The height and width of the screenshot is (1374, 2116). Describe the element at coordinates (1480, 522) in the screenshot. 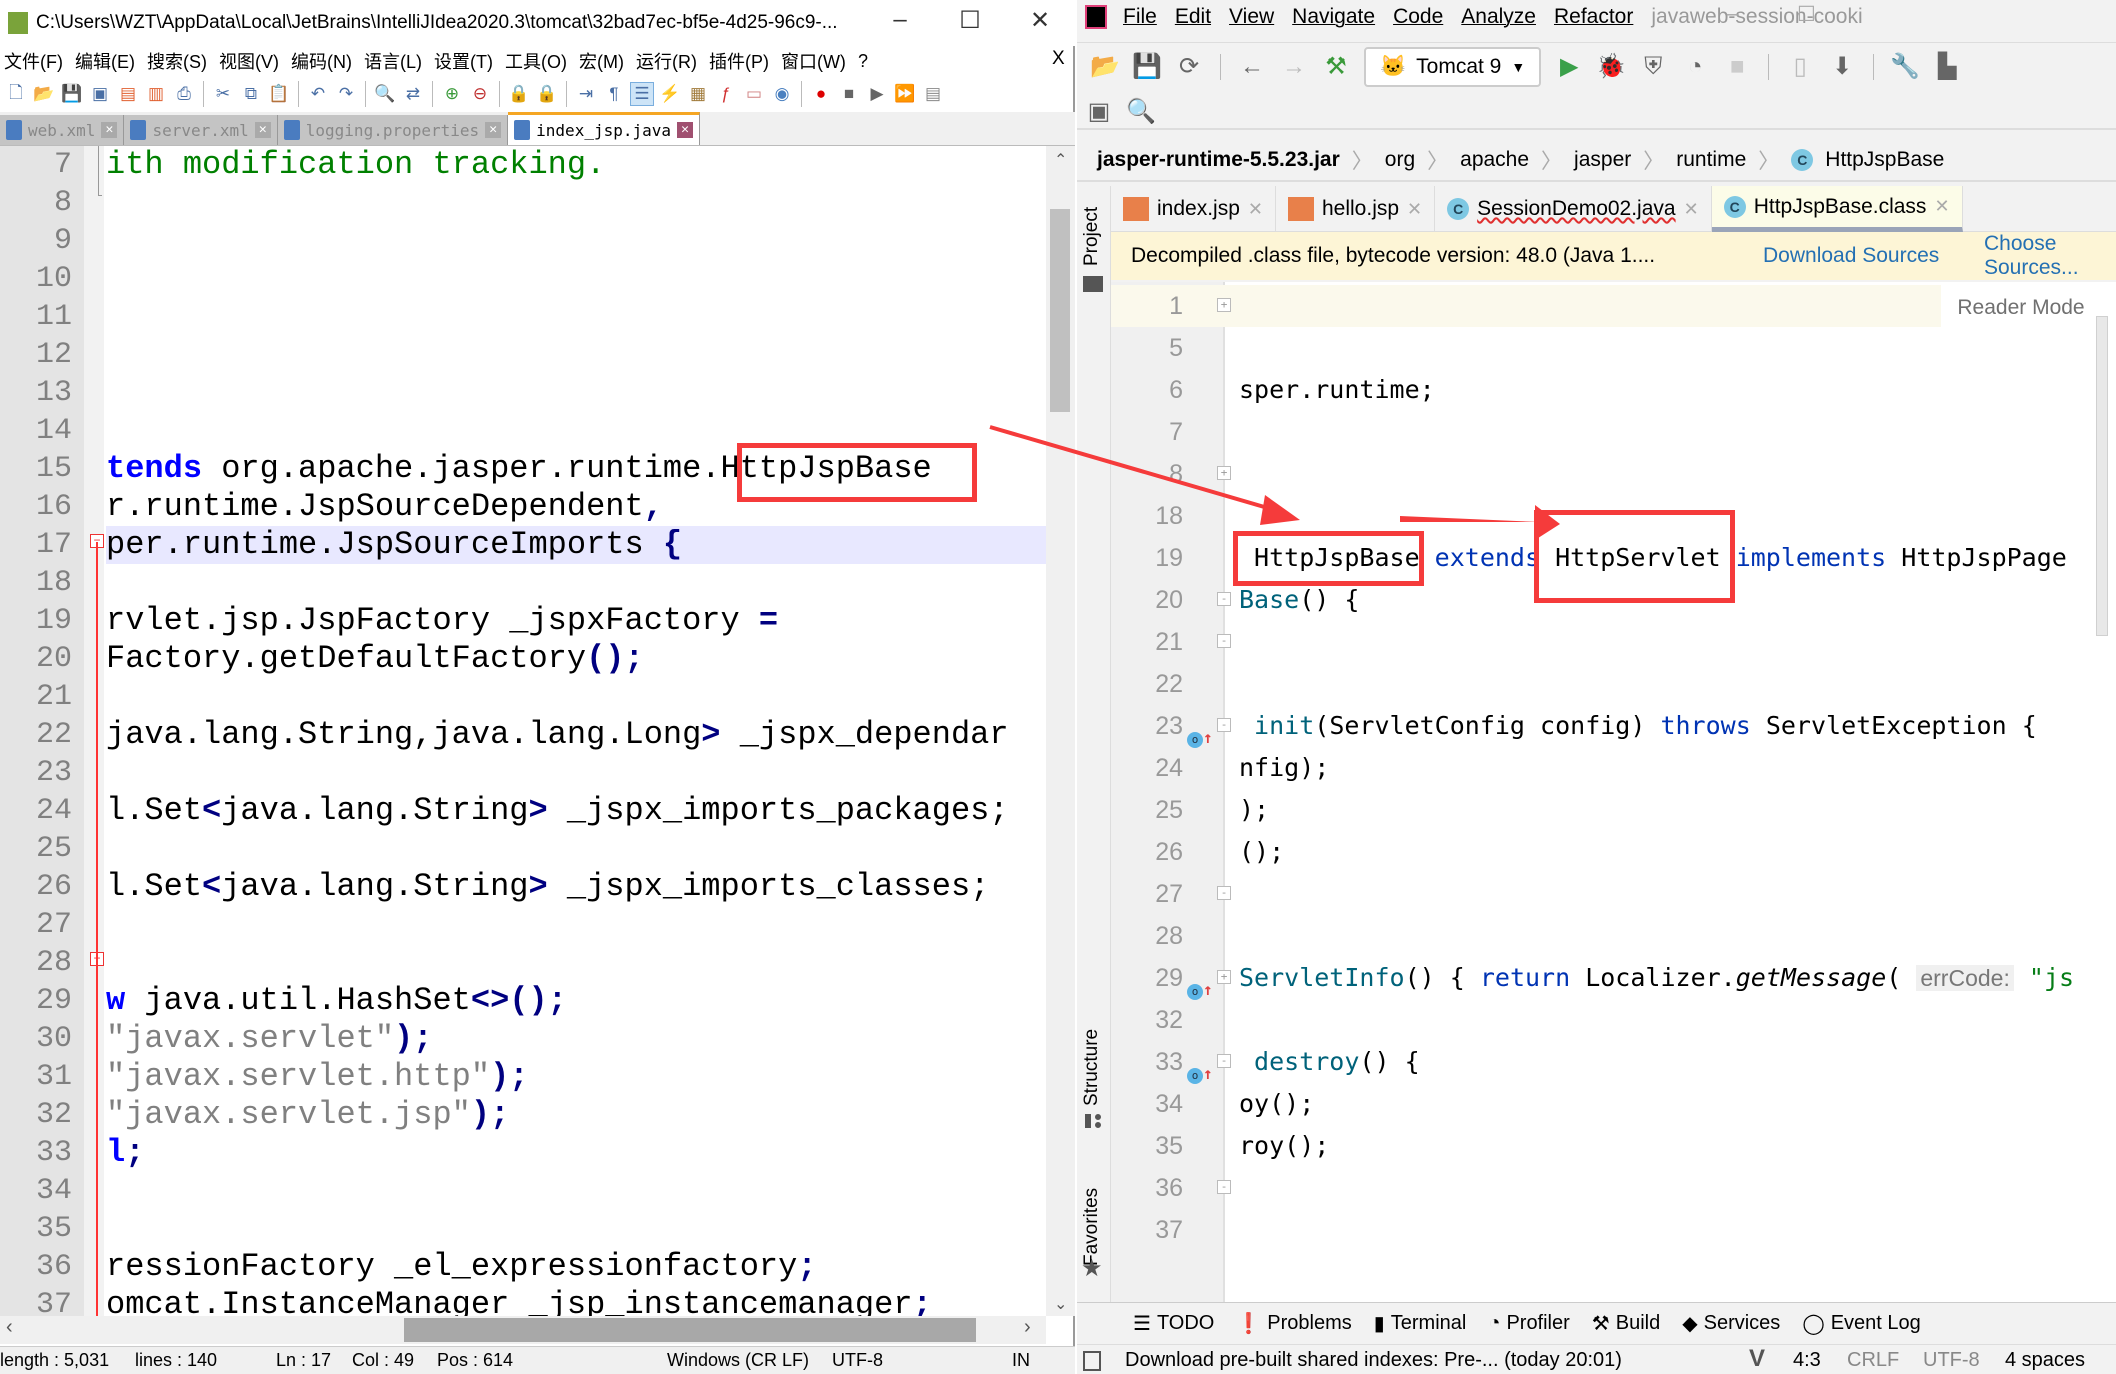

I see `arrow-to-httpservlet` at that location.